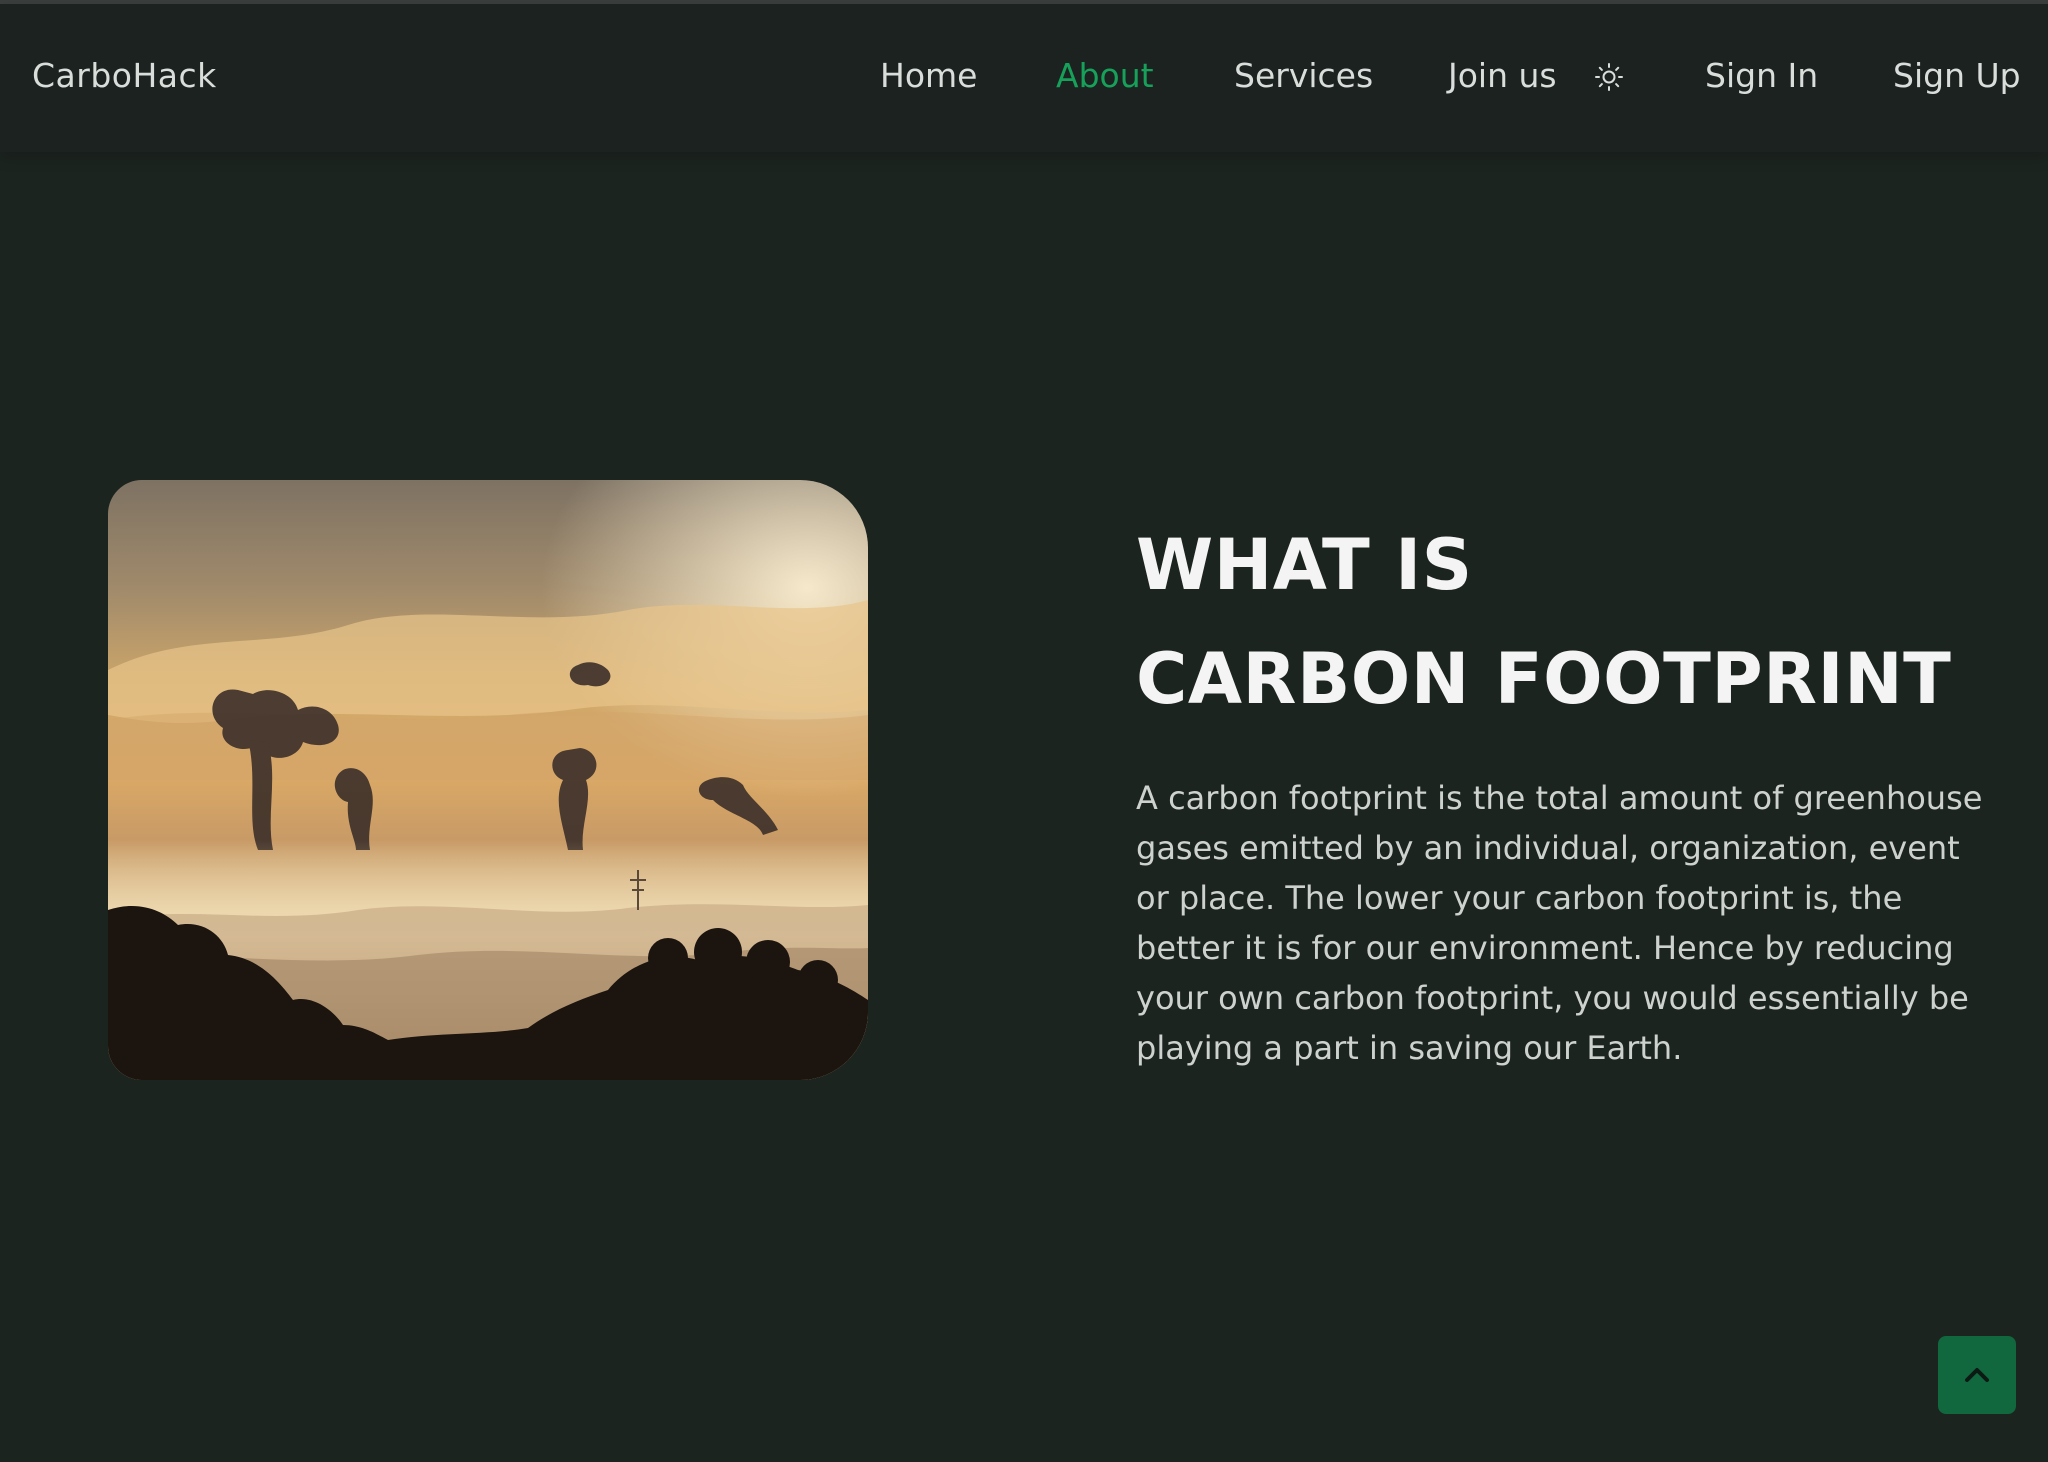 Image resolution: width=2048 pixels, height=1462 pixels. What do you see at coordinates (1543, 622) in the screenshot?
I see `section-heading: WHAT IS CARBON FOOTPRINT` at bounding box center [1543, 622].